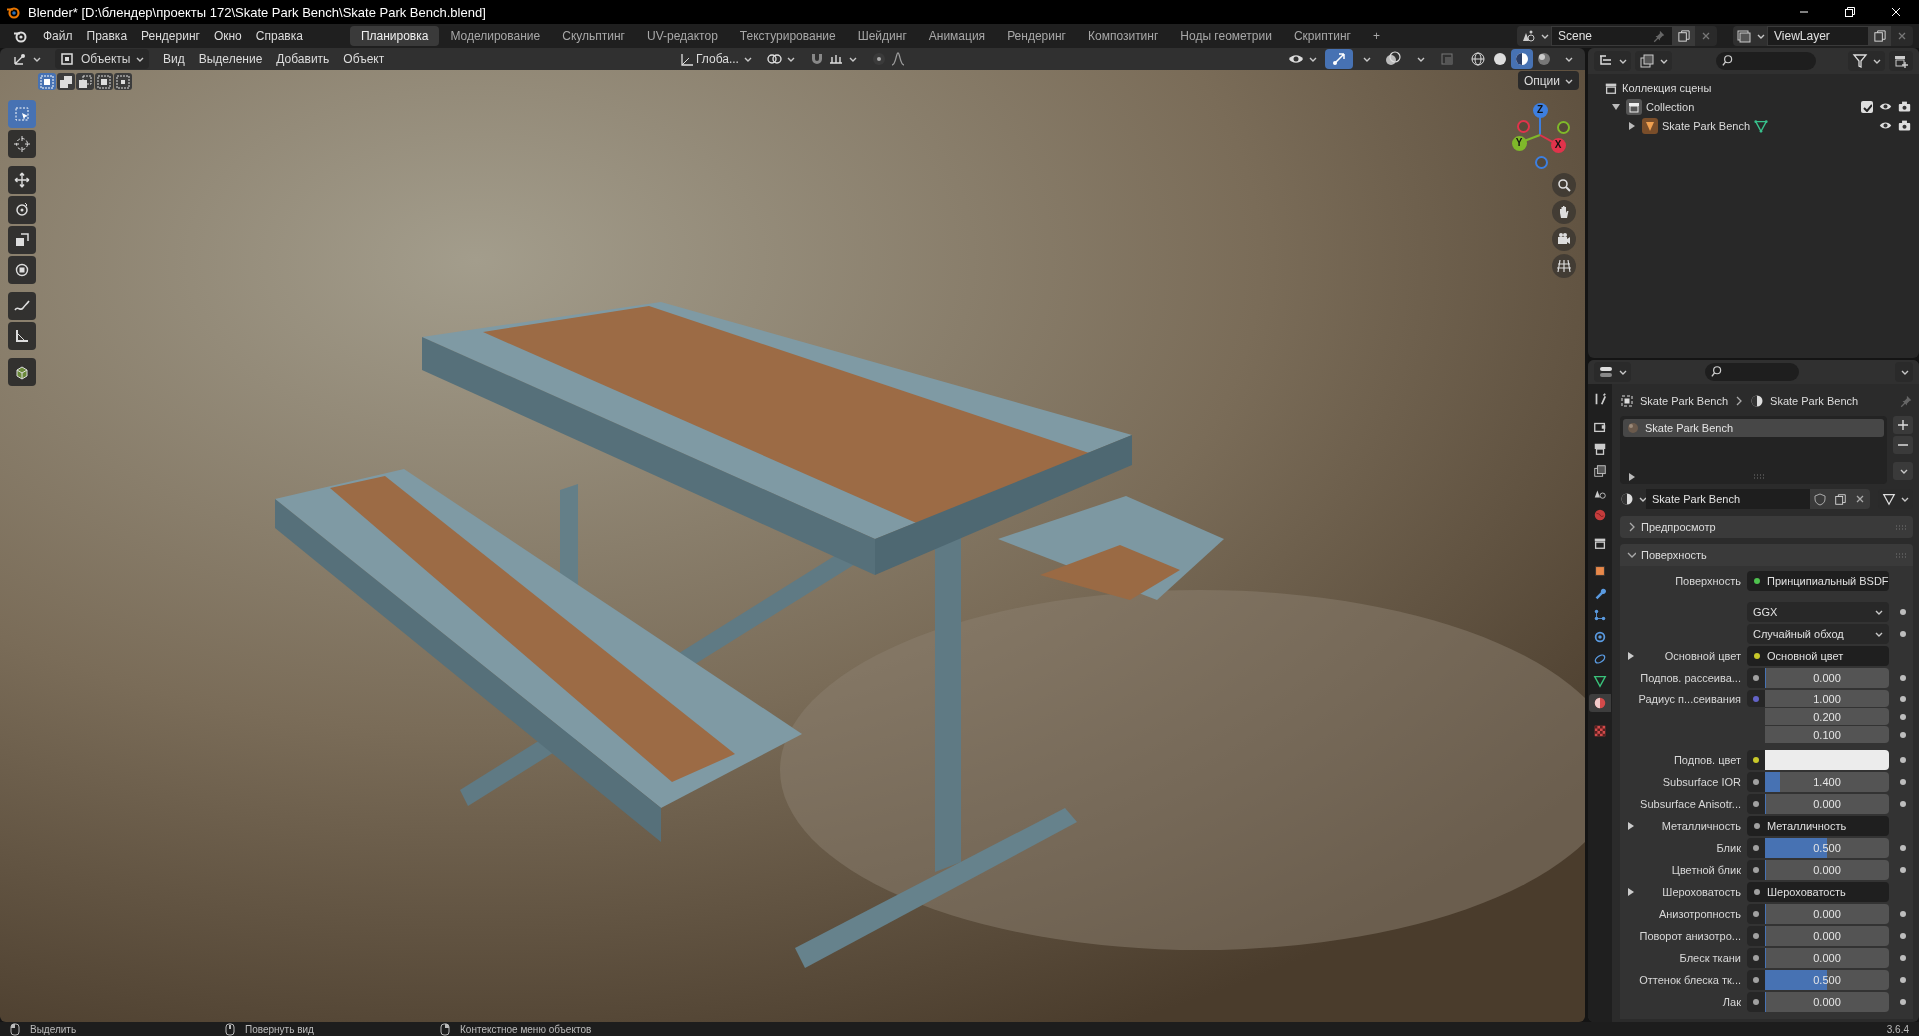  I want to click on property-label: Блеск ткани, so click(1710, 958).